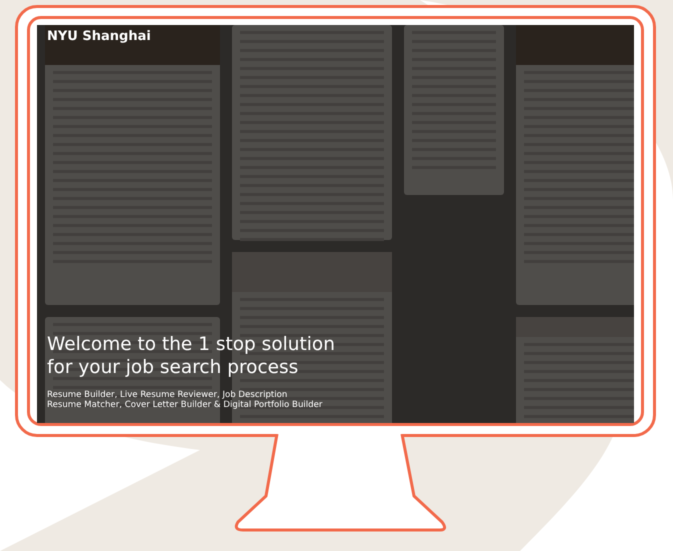 The width and height of the screenshot is (673, 551). I want to click on brand-logo-text: NYU Shanghai, so click(335, 36).